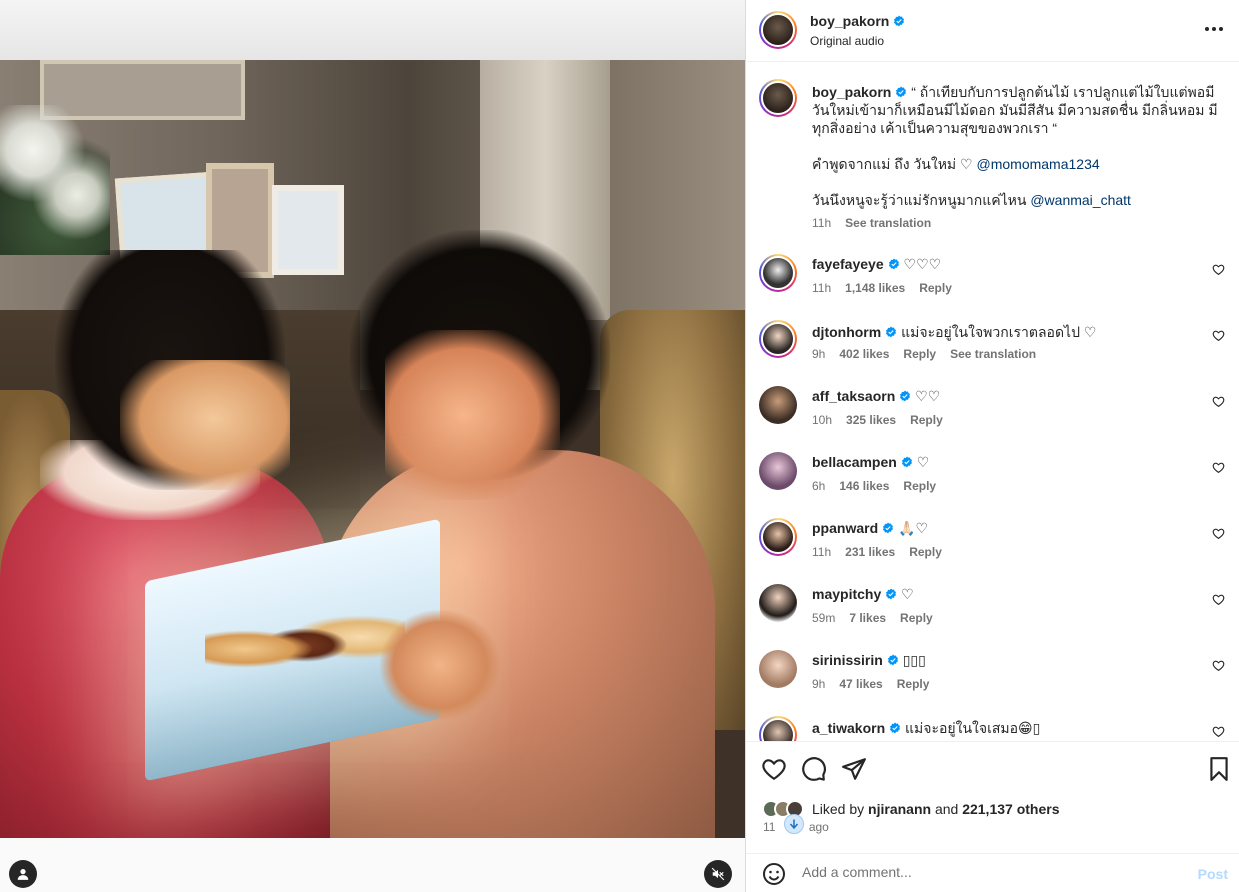 The width and height of the screenshot is (1239, 892). What do you see at coordinates (936, 809) in the screenshot?
I see `likes-summary: Liked by njiranann and 221,137 others` at bounding box center [936, 809].